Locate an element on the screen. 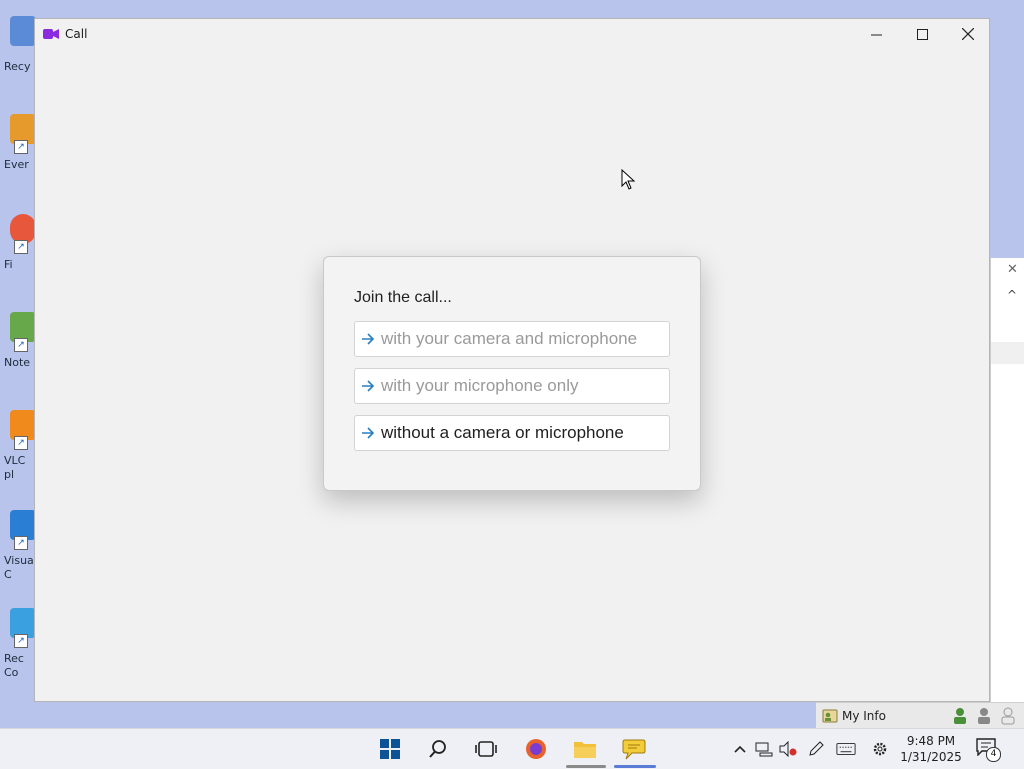 The height and width of the screenshot is (769, 1024). join-without-camera-or-microphone-button: without a camera or microphone is located at coordinates (512, 433).